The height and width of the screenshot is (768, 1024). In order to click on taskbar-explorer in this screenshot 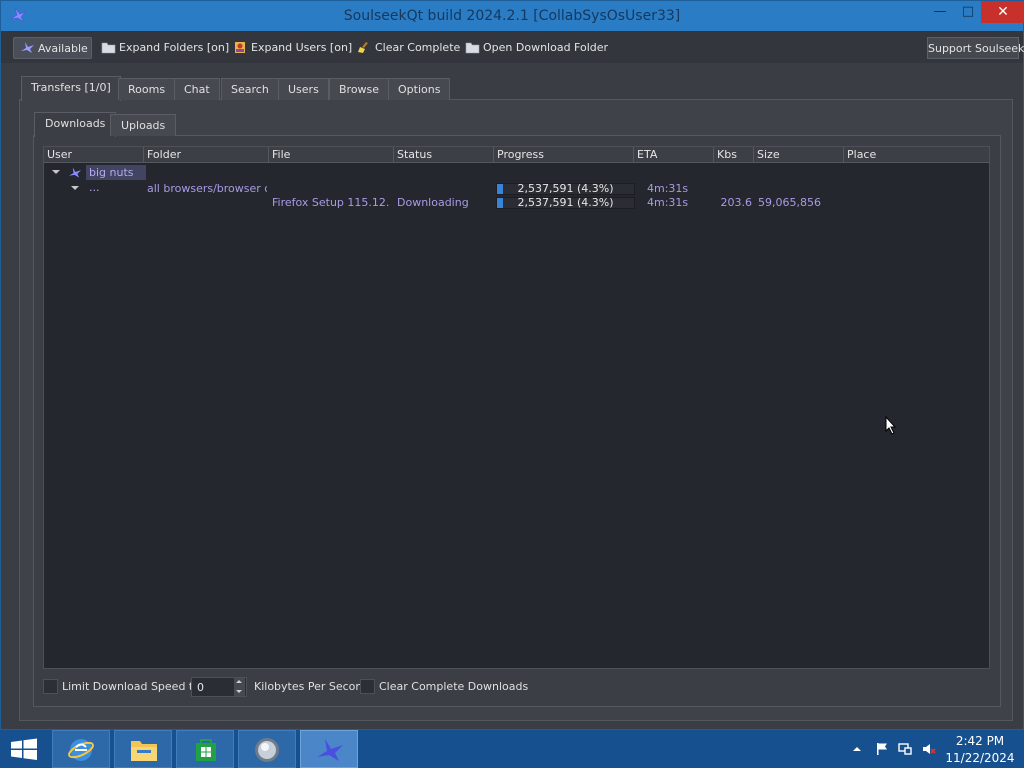, I will do `click(143, 749)`.